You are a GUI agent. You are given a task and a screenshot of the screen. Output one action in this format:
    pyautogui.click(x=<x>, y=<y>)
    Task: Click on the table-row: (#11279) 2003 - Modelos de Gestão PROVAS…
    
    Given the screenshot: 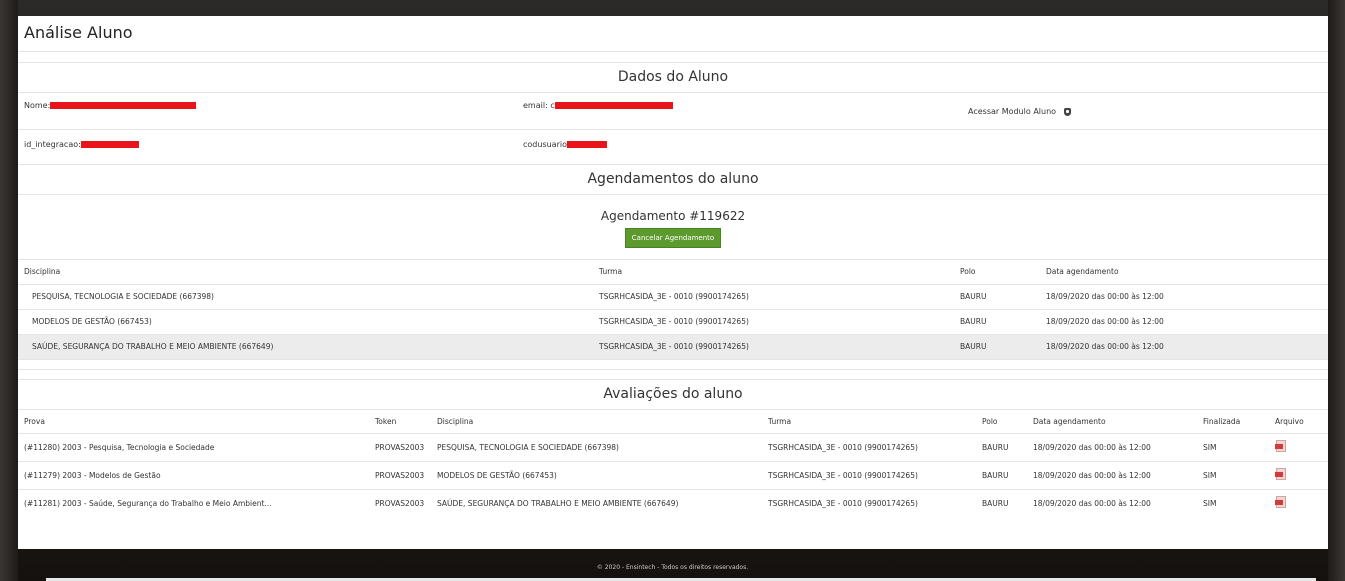 What is the action you would take?
    pyautogui.click(x=673, y=475)
    